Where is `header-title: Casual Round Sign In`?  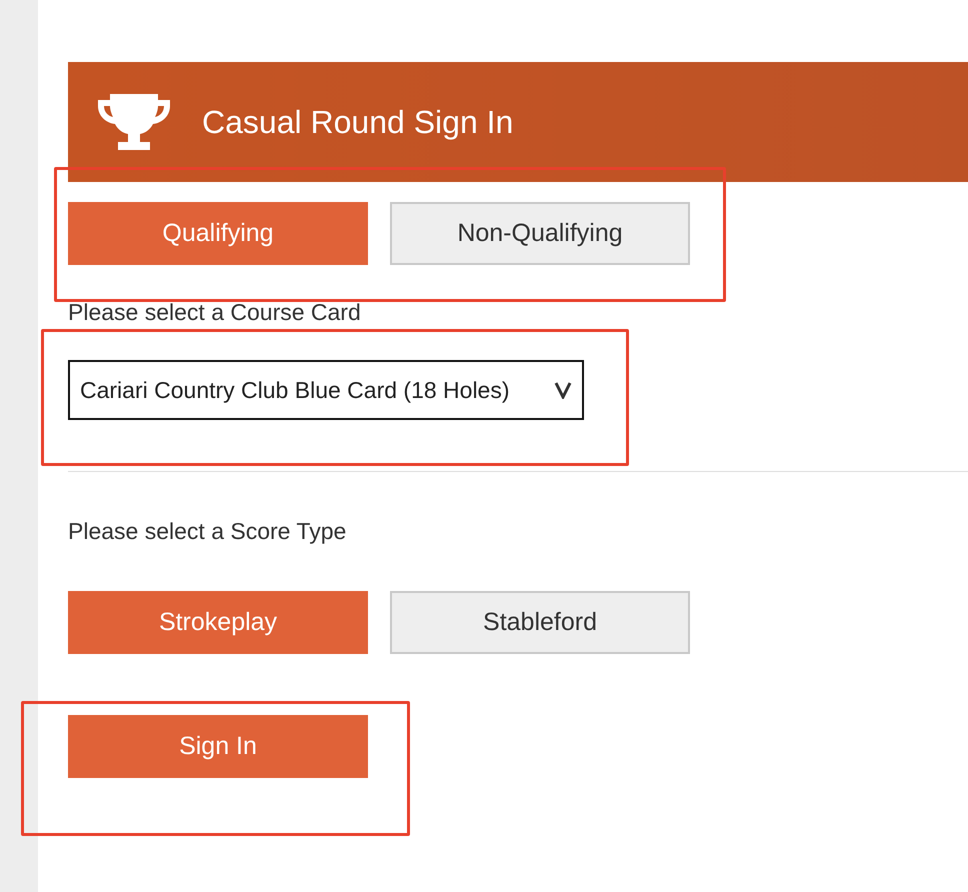 header-title: Casual Round Sign In is located at coordinates (358, 122).